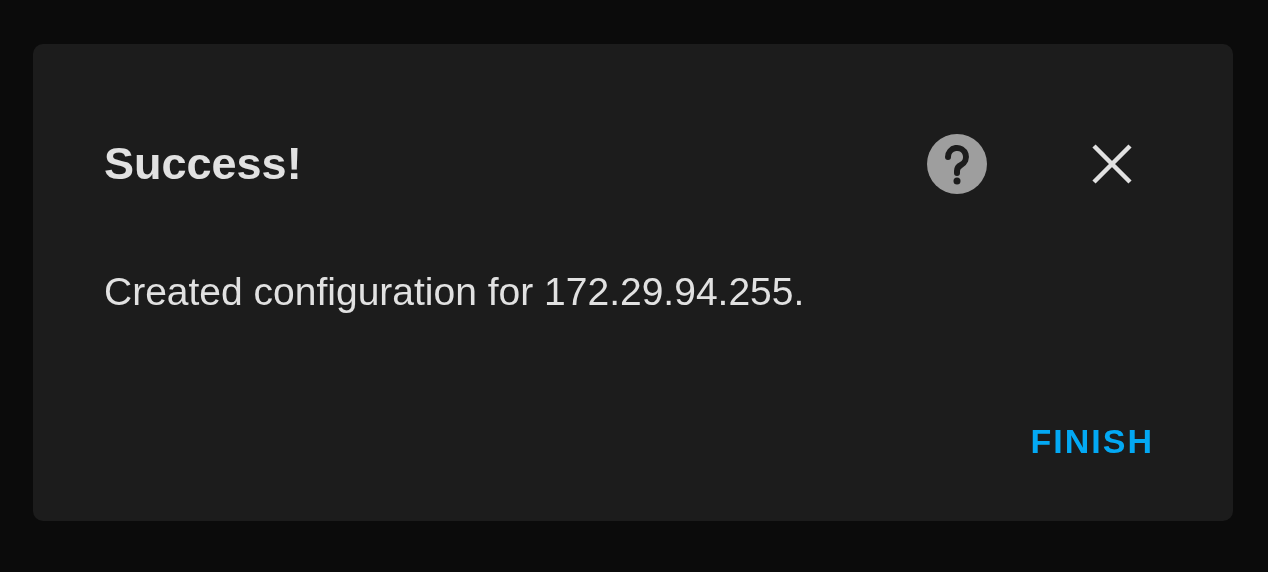 The height and width of the screenshot is (572, 1268). I want to click on finish-button: FINISH, so click(1092, 441).